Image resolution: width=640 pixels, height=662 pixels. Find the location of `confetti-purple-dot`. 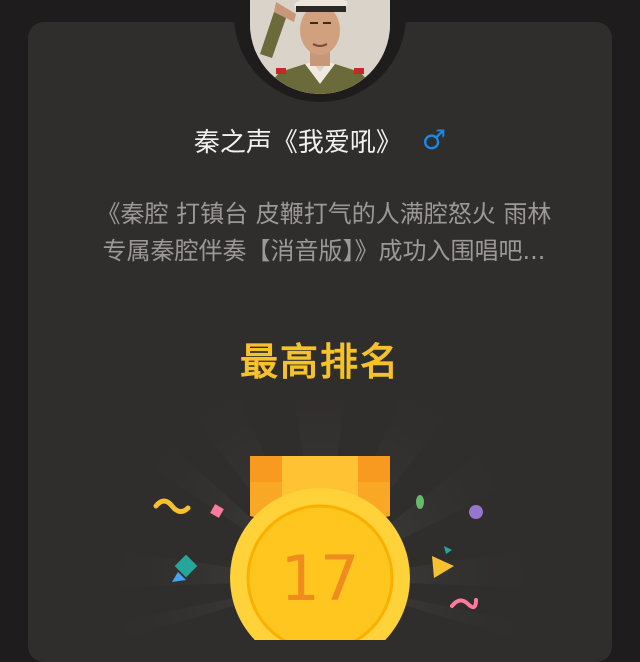

confetti-purple-dot is located at coordinates (476, 512).